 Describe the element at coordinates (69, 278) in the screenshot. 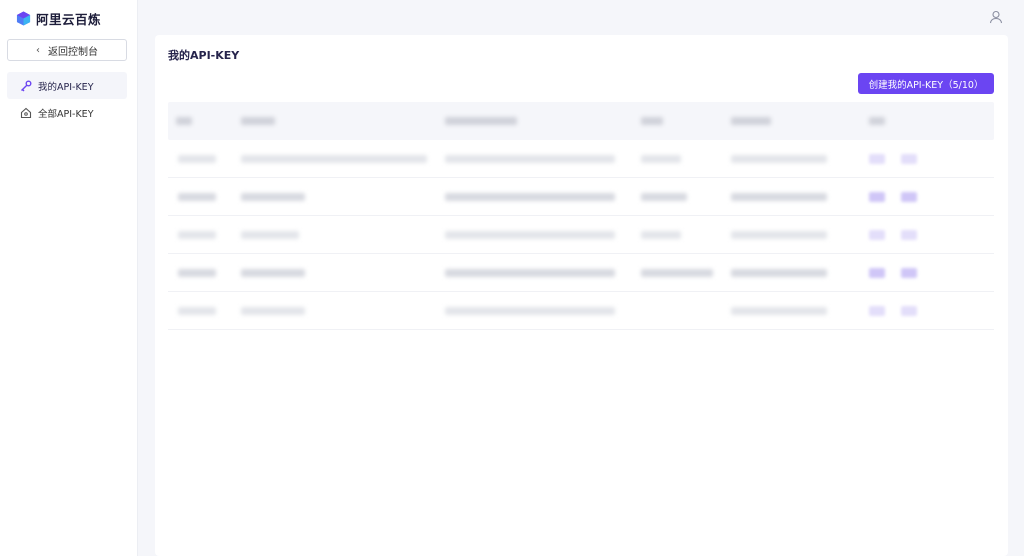

I see `sidebar: 阿里云百炼 ‹ 返回控制台 我的API-KEY 全部API-KEY` at that location.